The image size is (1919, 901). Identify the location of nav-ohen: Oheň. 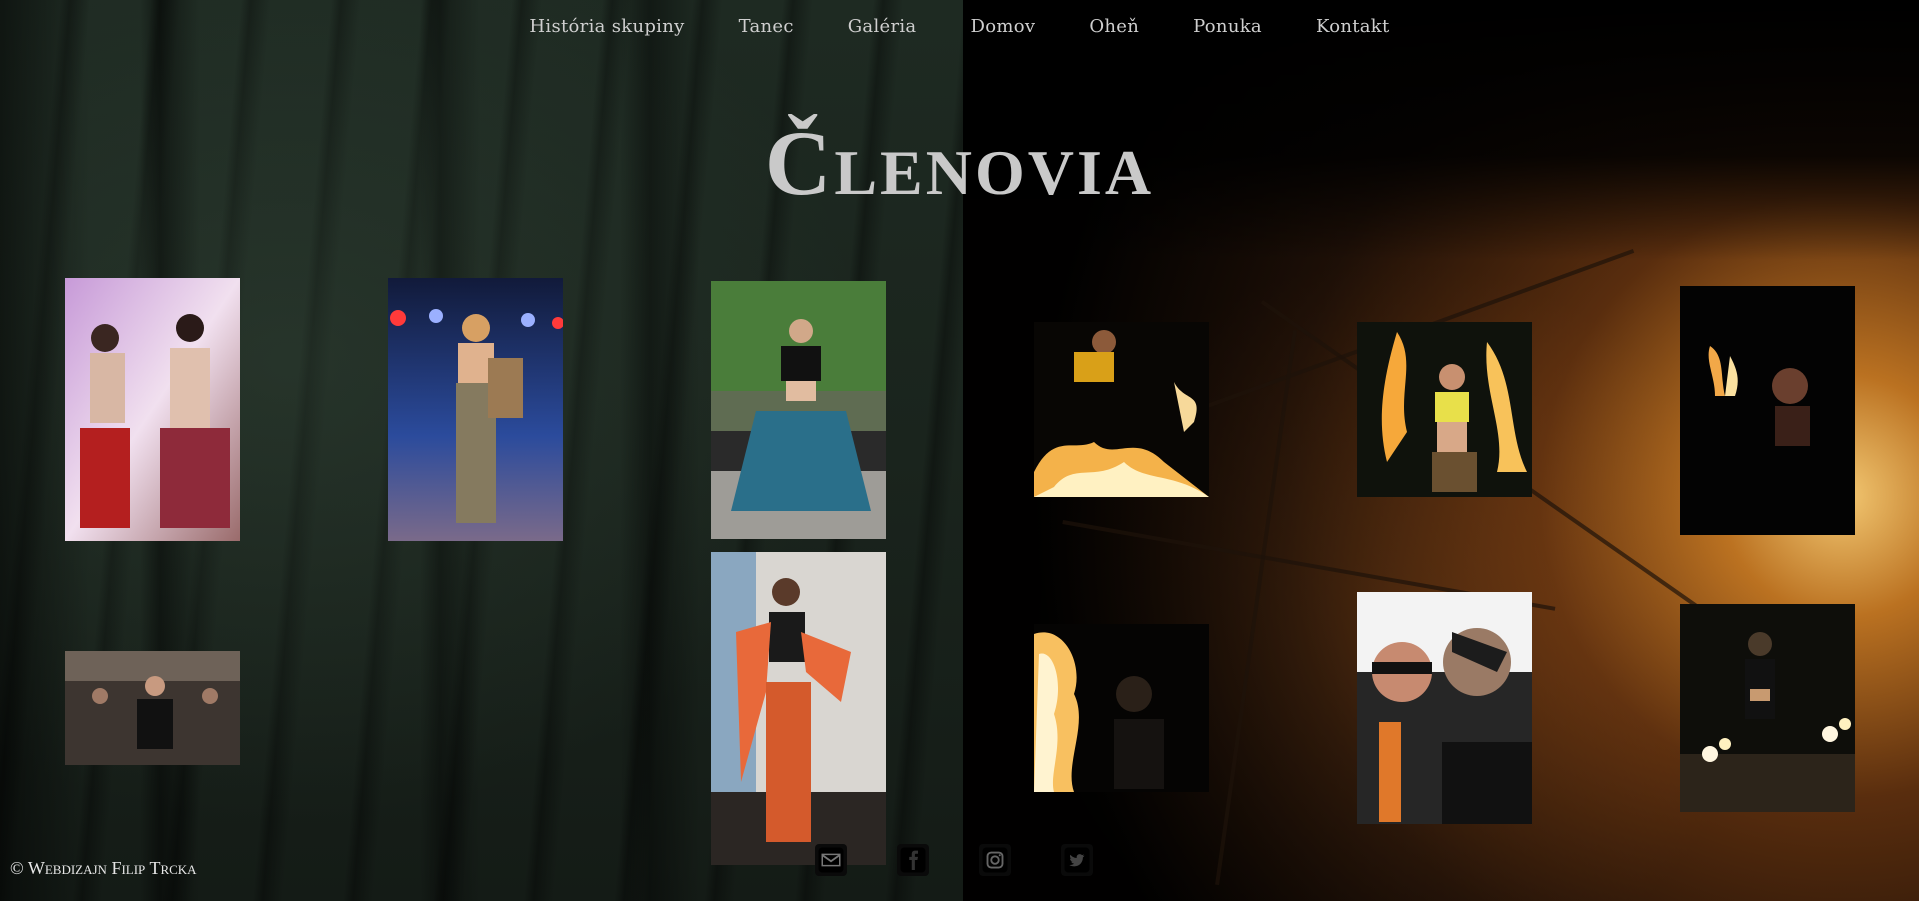
(1114, 26).